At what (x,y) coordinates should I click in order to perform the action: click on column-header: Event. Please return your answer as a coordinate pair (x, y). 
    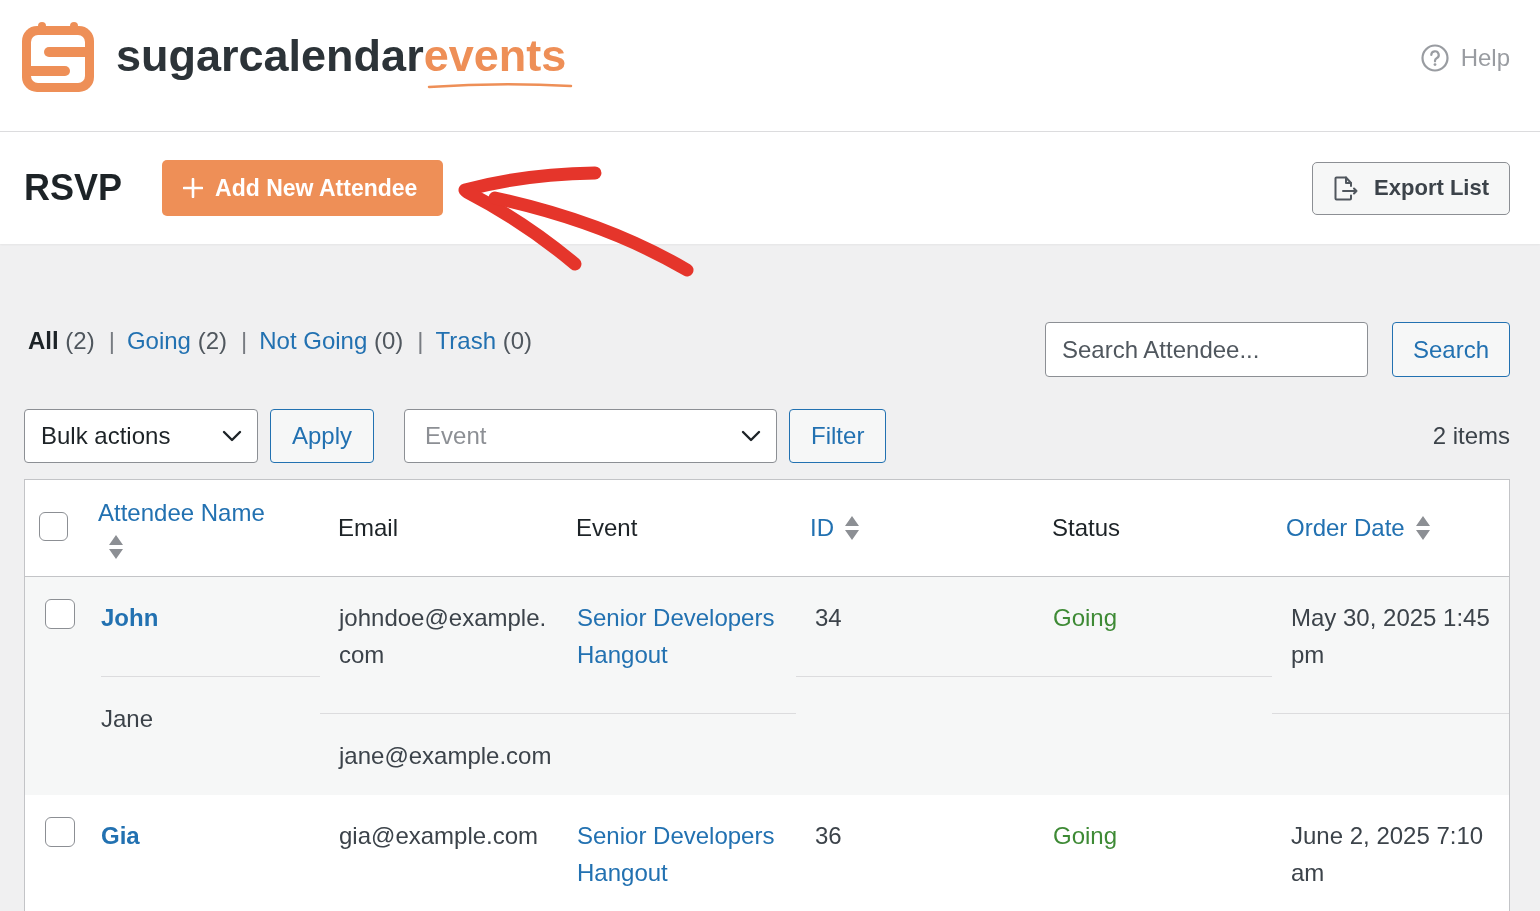
    Looking at the image, I should click on (607, 528).